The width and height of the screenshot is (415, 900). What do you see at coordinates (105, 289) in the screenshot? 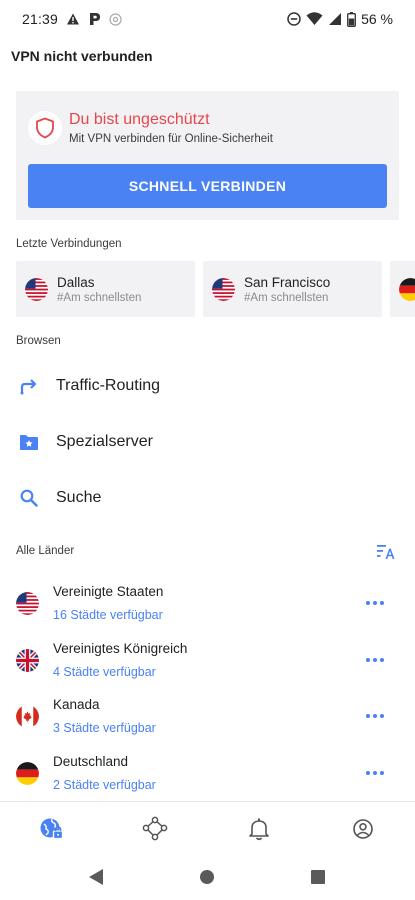
I see `recent-connection-dallas: Dallas #Am schnellsten` at bounding box center [105, 289].